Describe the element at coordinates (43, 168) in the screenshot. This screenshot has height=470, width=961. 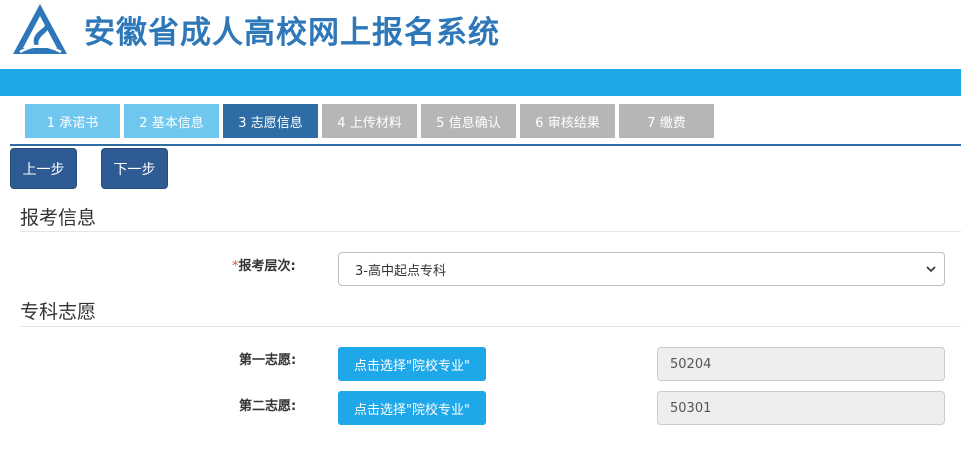
I see `prev-step-button: 上一步` at that location.